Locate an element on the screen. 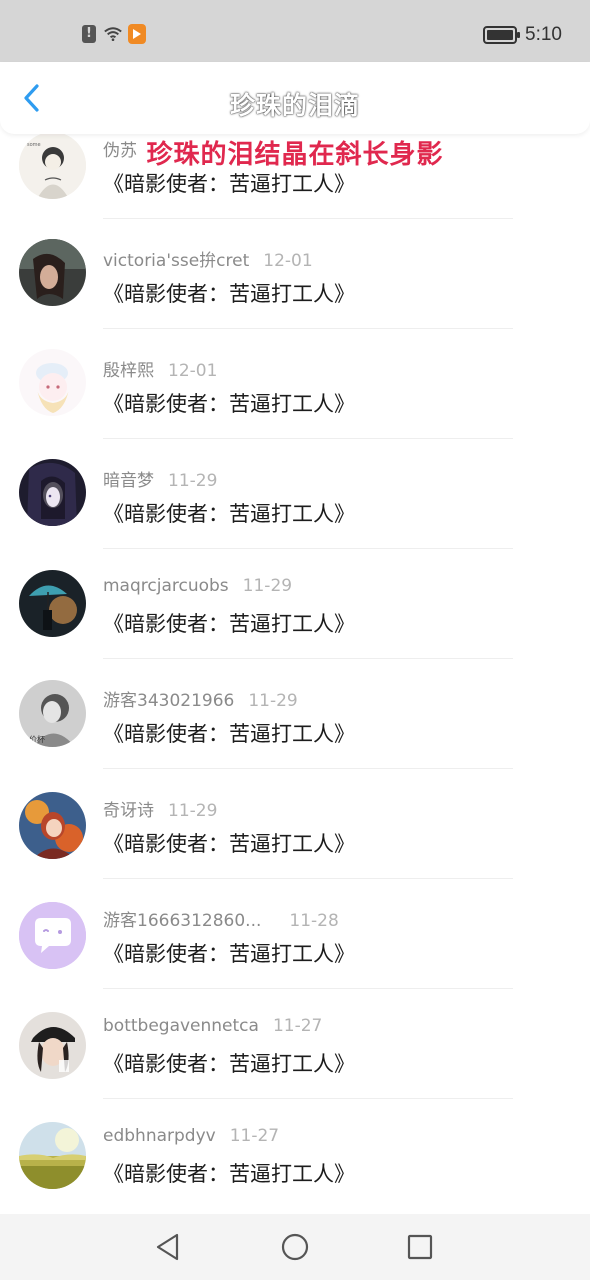  item-meta: victoria'sse拚cret 12-01 is located at coordinates (208, 258).